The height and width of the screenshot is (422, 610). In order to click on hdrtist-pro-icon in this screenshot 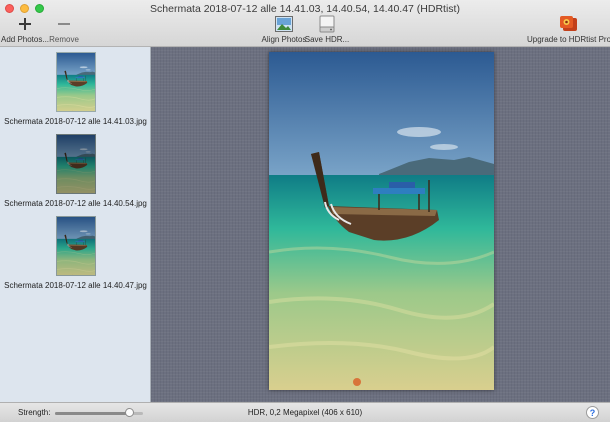, I will do `click(569, 24)`.